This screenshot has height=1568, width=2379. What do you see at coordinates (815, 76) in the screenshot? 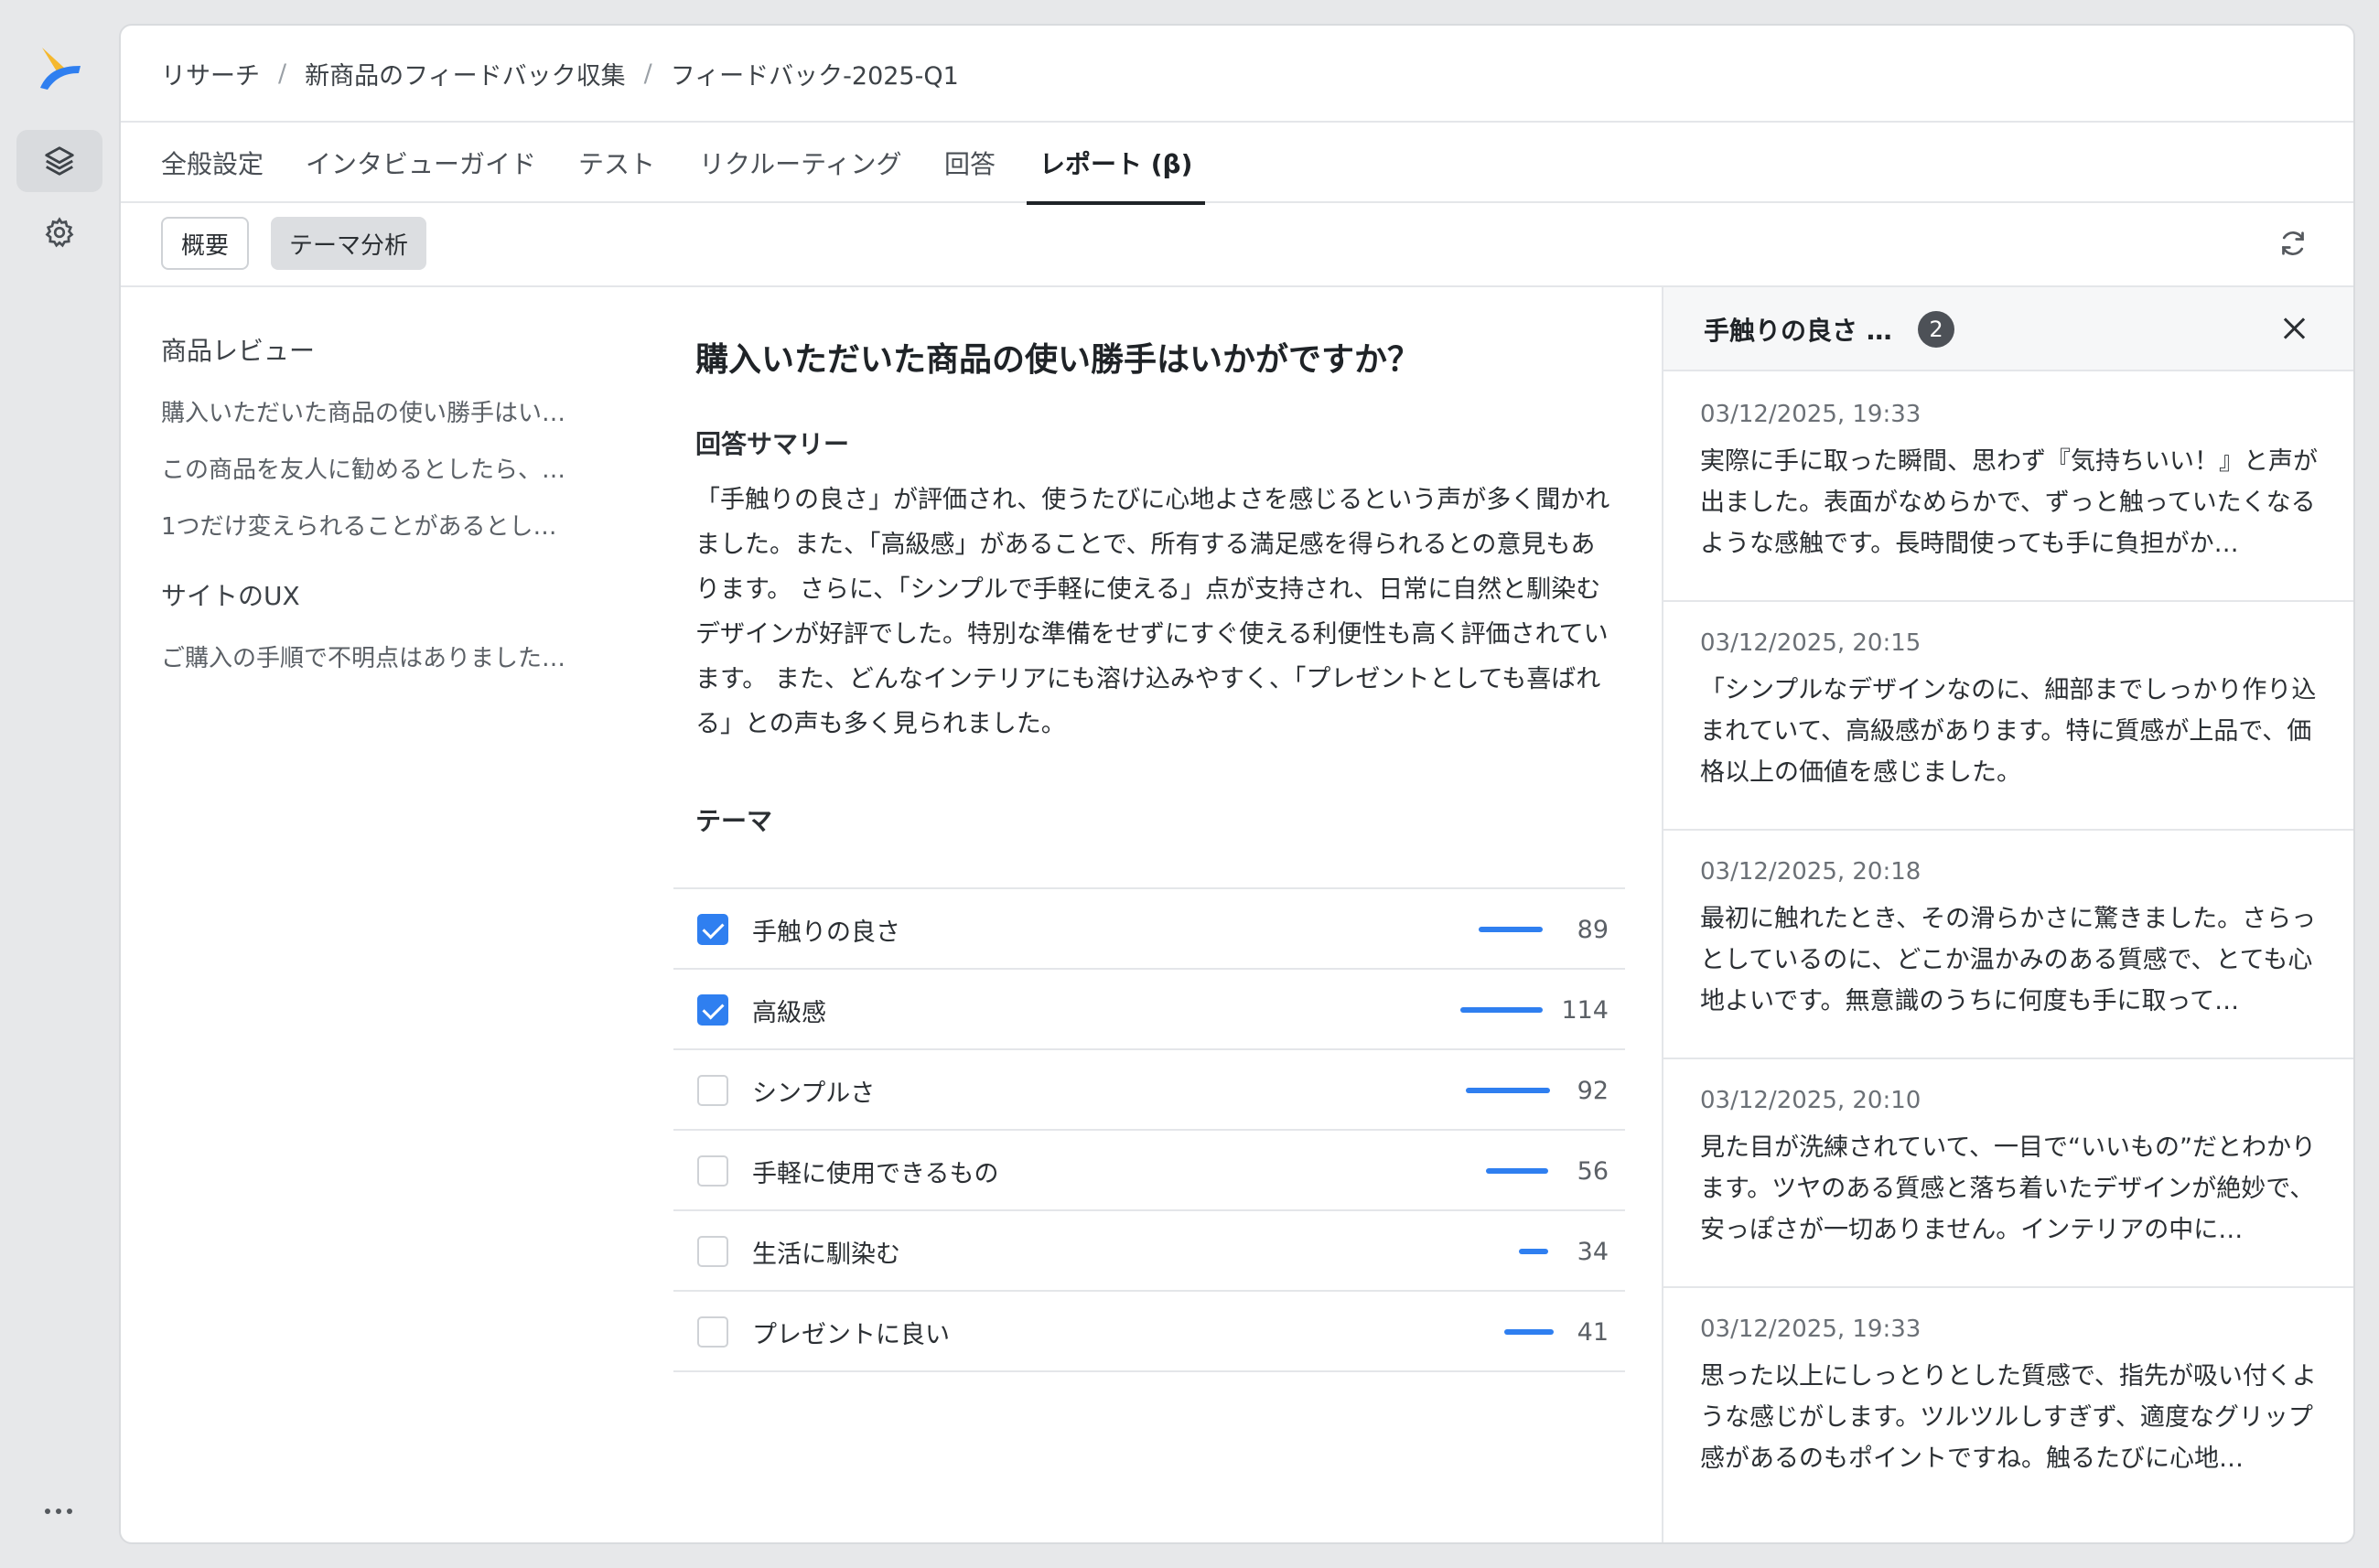
I see `breadcrumb-item-current: フィードバック-2025-Q1` at bounding box center [815, 76].